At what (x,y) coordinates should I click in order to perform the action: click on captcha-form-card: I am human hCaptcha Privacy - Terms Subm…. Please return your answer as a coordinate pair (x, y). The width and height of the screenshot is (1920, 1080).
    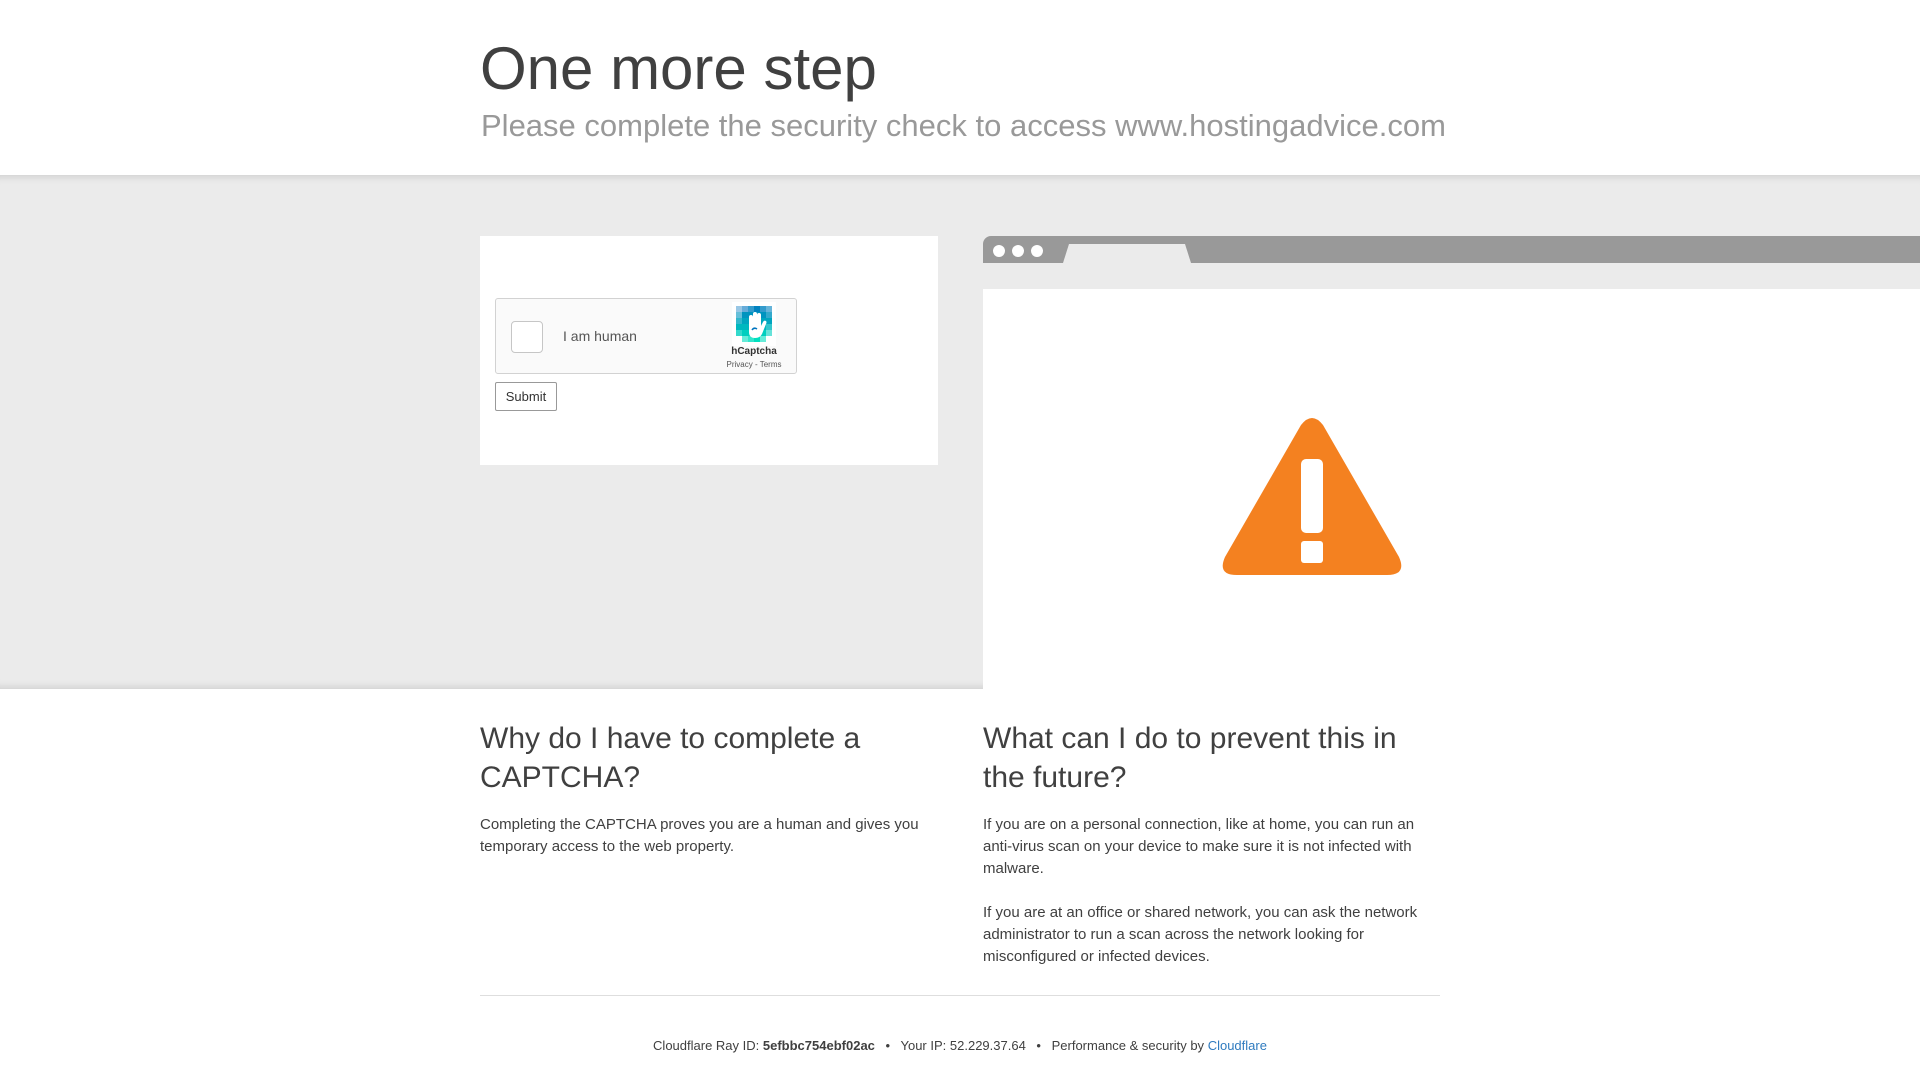
    Looking at the image, I should click on (709, 350).